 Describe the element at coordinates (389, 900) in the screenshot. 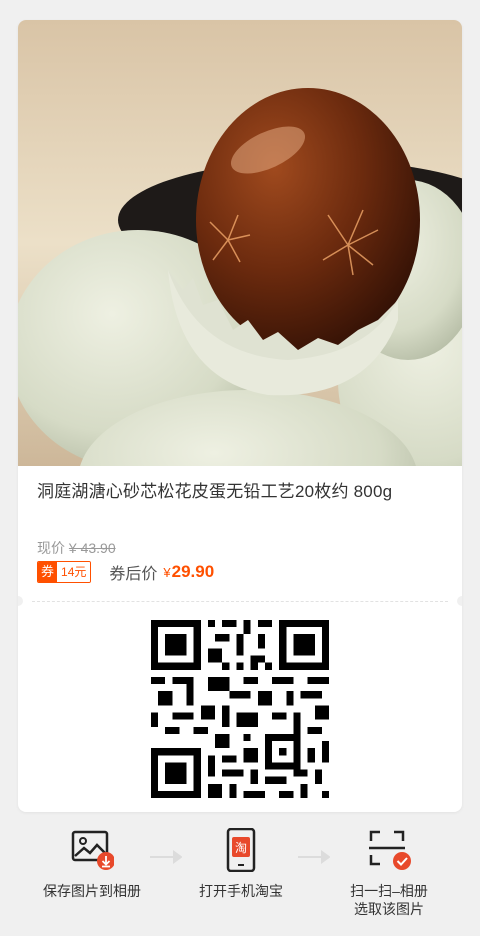

I see `scan-album-label: 扫一扫–相册 选取该图片` at that location.